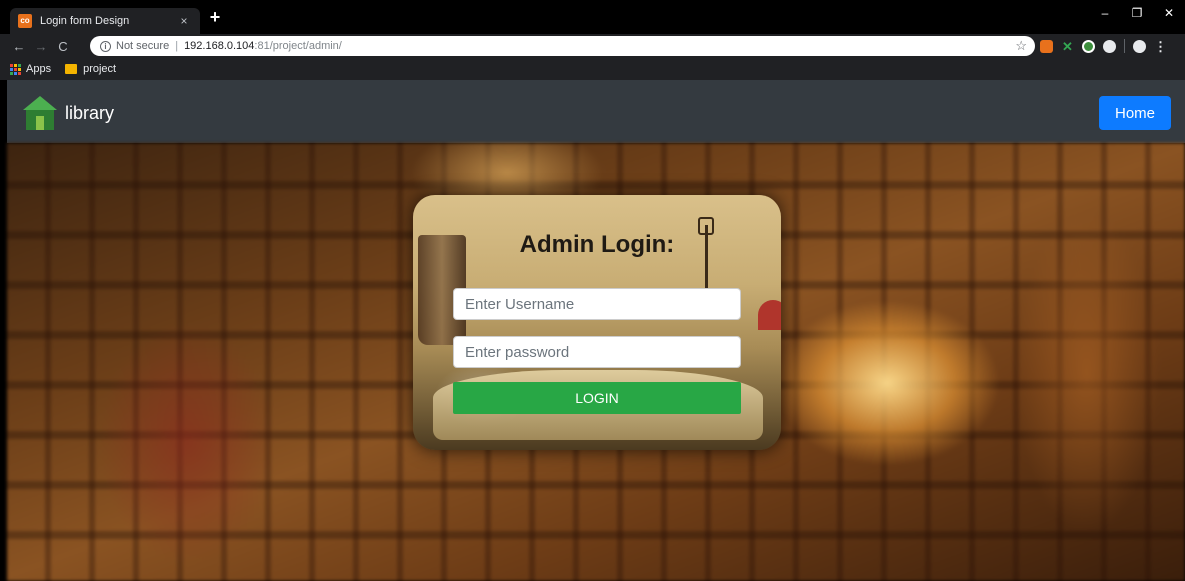 The image size is (1185, 581). Describe the element at coordinates (592, 17) in the screenshot. I see `browser-tabstrip: co Login form Design × + – ❐ ✕` at that location.